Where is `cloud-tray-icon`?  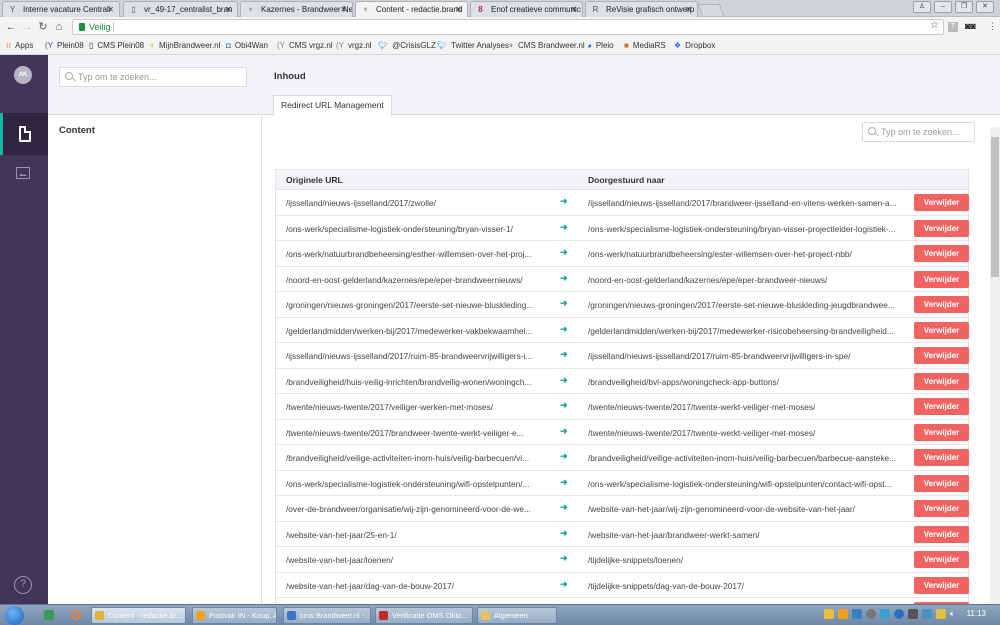
cloud-tray-icon is located at coordinates (885, 614).